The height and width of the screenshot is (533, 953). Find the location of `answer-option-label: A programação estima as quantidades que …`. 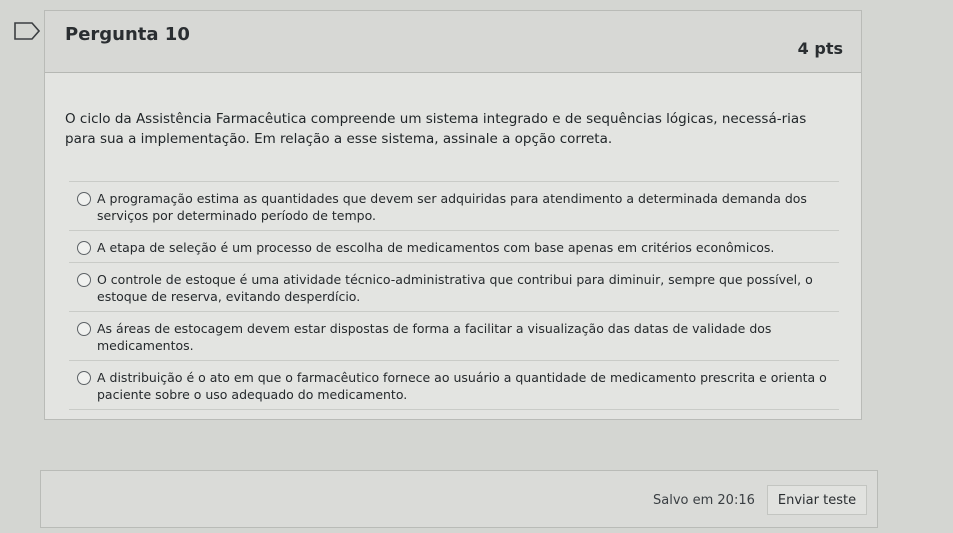

answer-option-label: A programação estima as quantidades que … is located at coordinates (452, 207).